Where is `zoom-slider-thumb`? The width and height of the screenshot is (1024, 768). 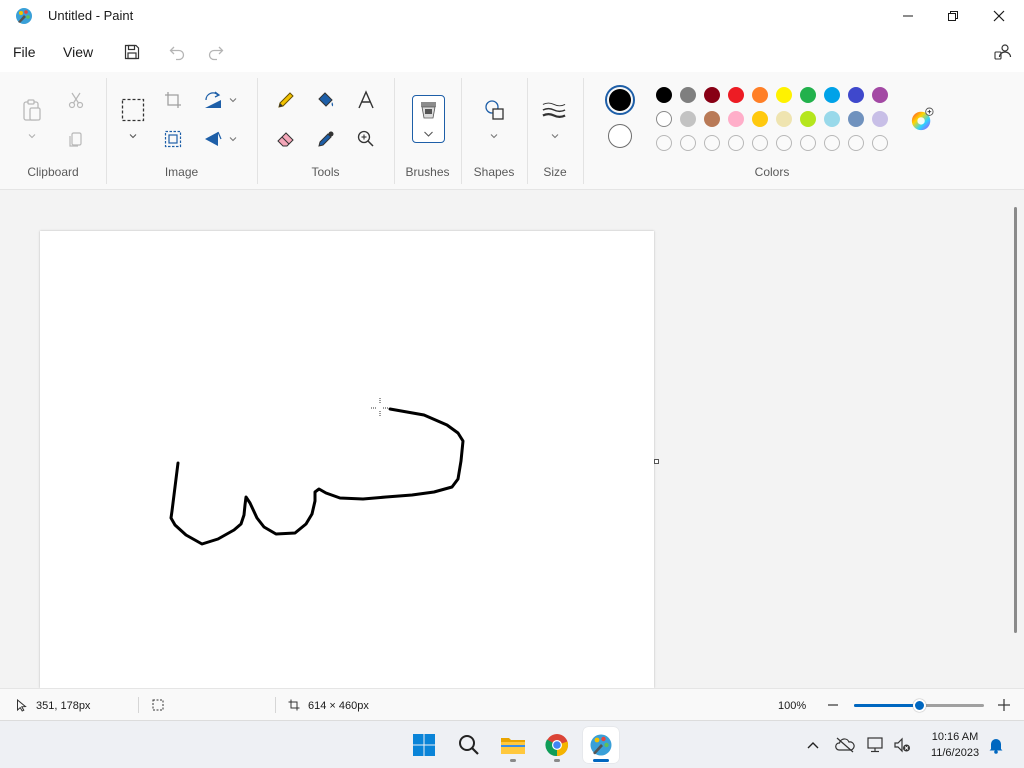
zoom-slider-thumb is located at coordinates (919, 705).